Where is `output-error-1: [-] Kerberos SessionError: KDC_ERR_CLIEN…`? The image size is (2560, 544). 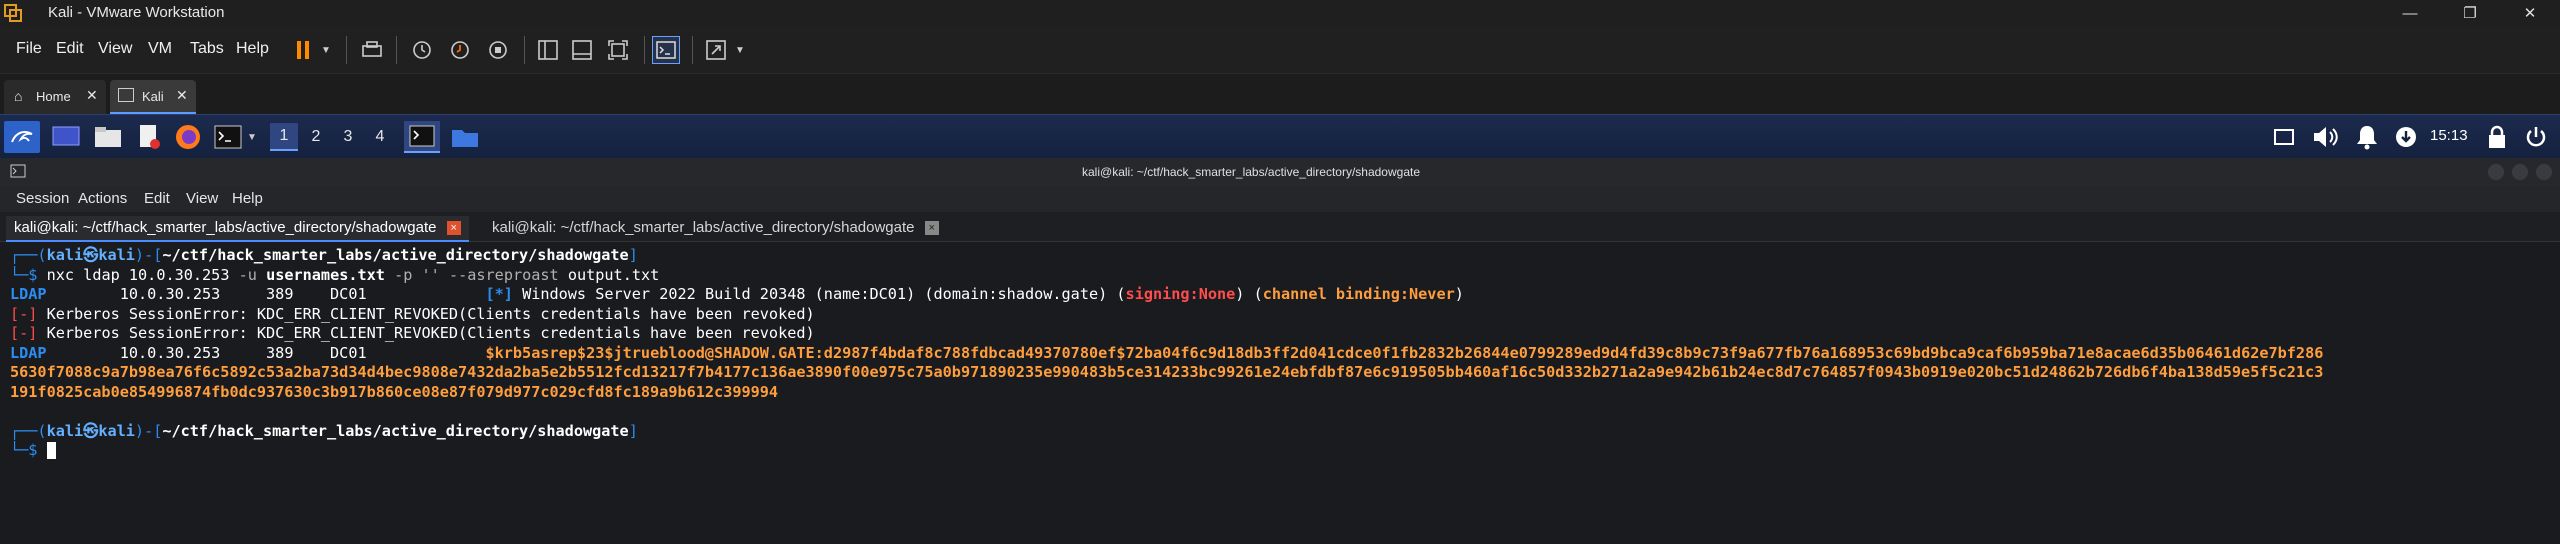 output-error-1: [-] Kerberos SessionError: KDC_ERR_CLIEN… is located at coordinates (412, 313).